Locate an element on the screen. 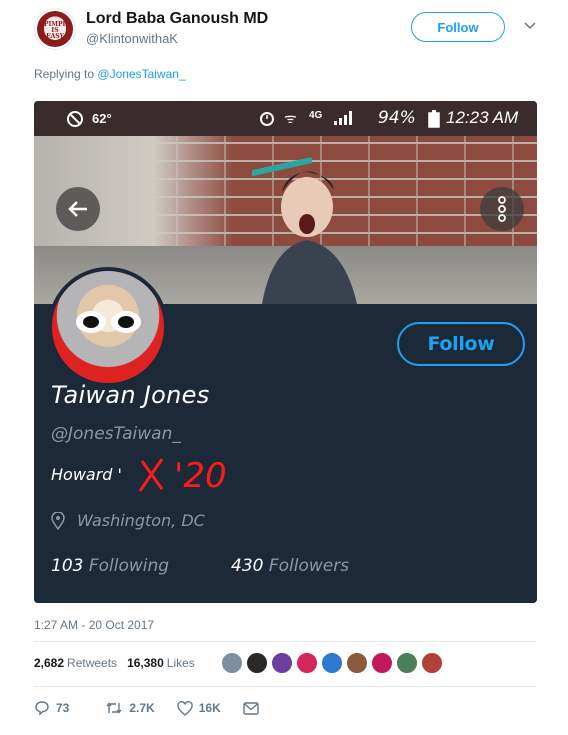  profile-picture is located at coordinates (108, 327).